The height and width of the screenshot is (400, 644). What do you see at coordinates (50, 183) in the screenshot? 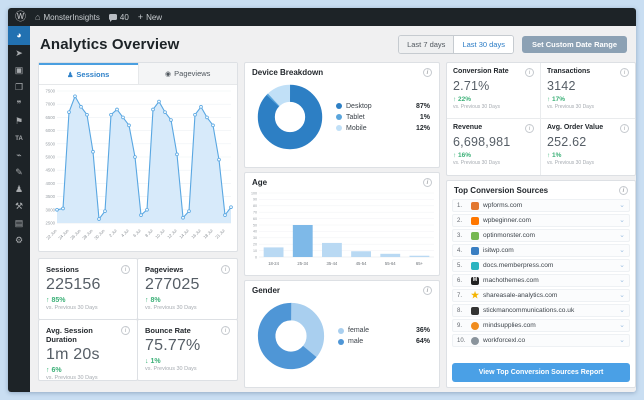
I see `svg-text: 4000` at bounding box center [50, 183].